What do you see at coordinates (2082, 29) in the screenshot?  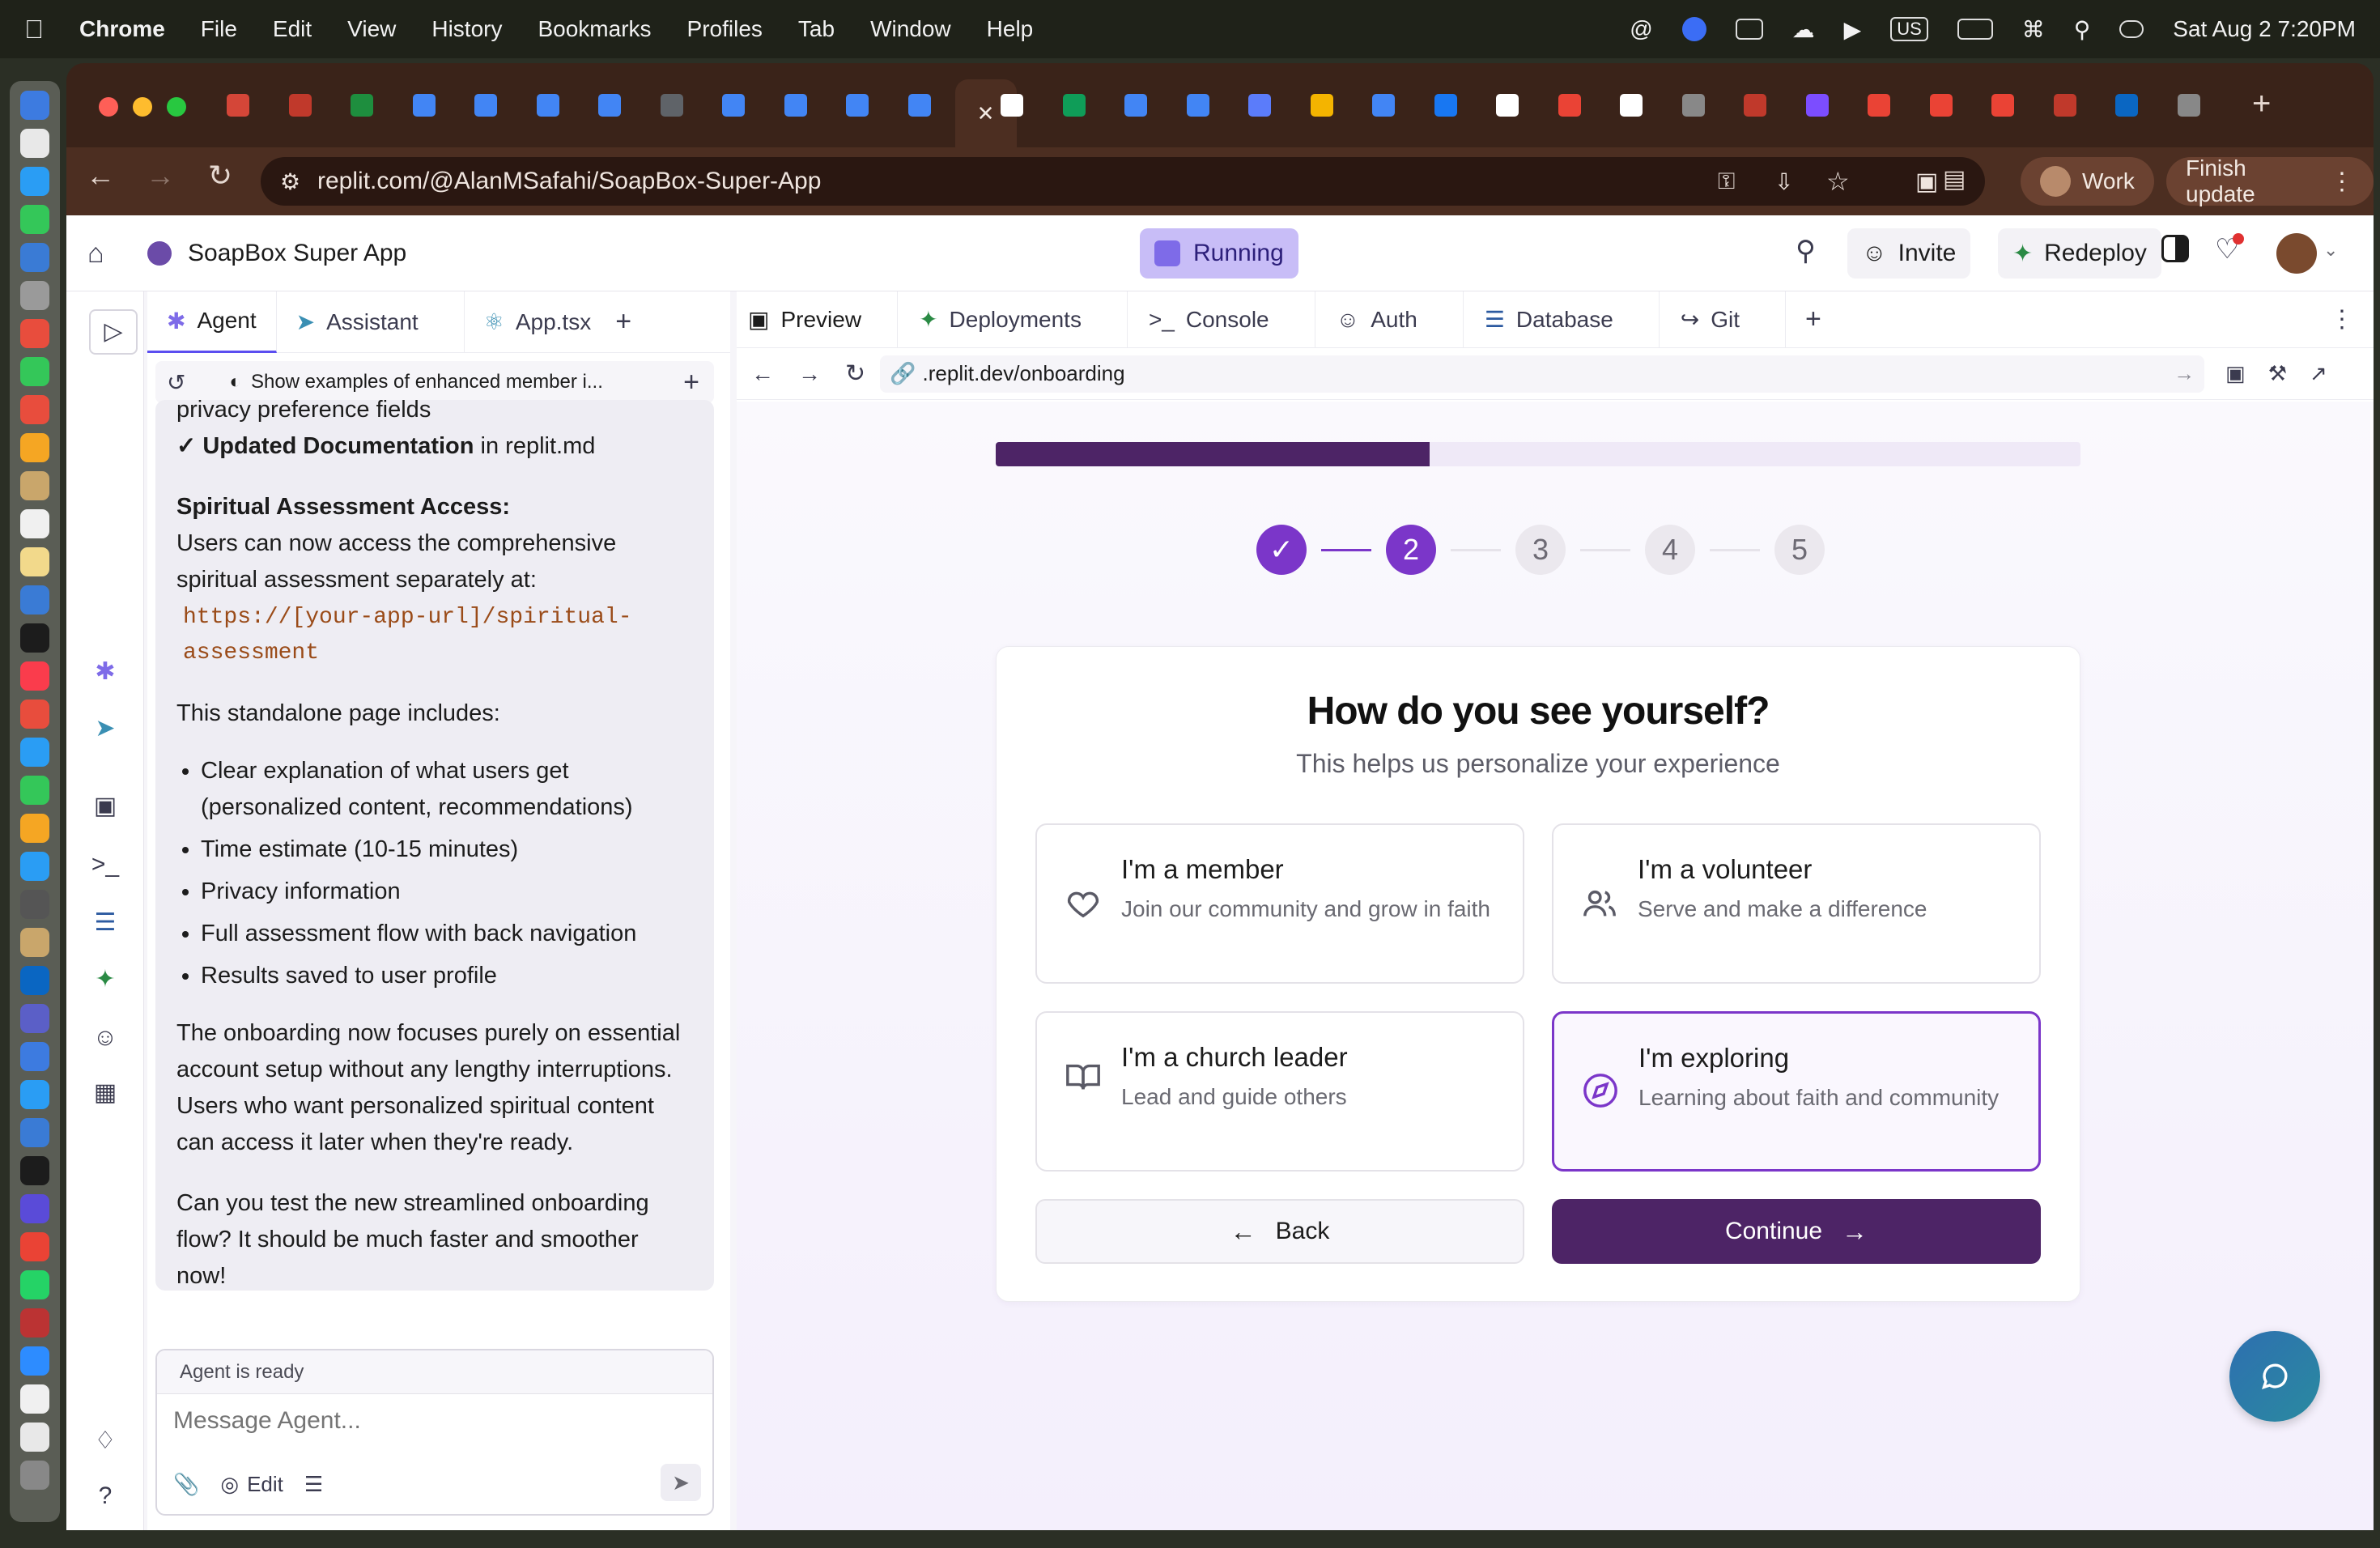 I see `spotlight-search-icon: ⚲` at bounding box center [2082, 29].